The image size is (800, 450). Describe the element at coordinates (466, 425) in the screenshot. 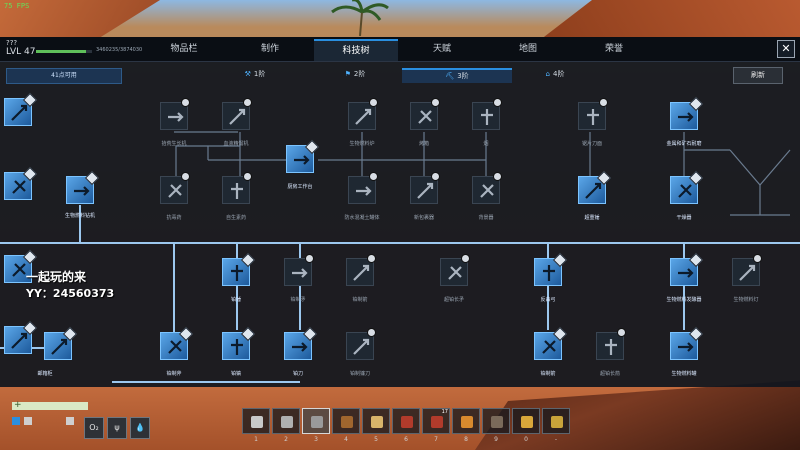

I see `hotbar-slot: 8` at that location.